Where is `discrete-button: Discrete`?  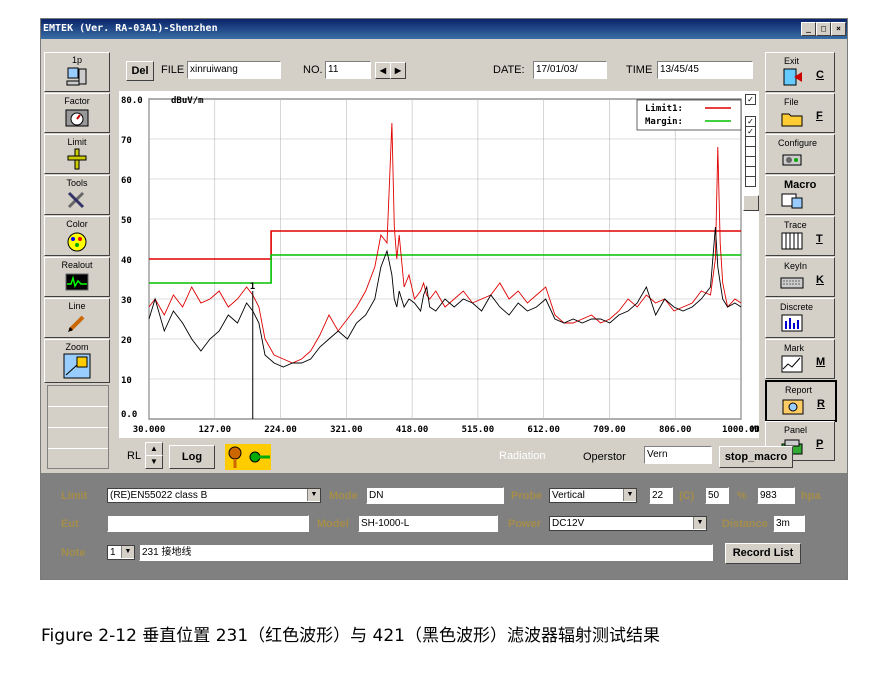 discrete-button: Discrete is located at coordinates (800, 318).